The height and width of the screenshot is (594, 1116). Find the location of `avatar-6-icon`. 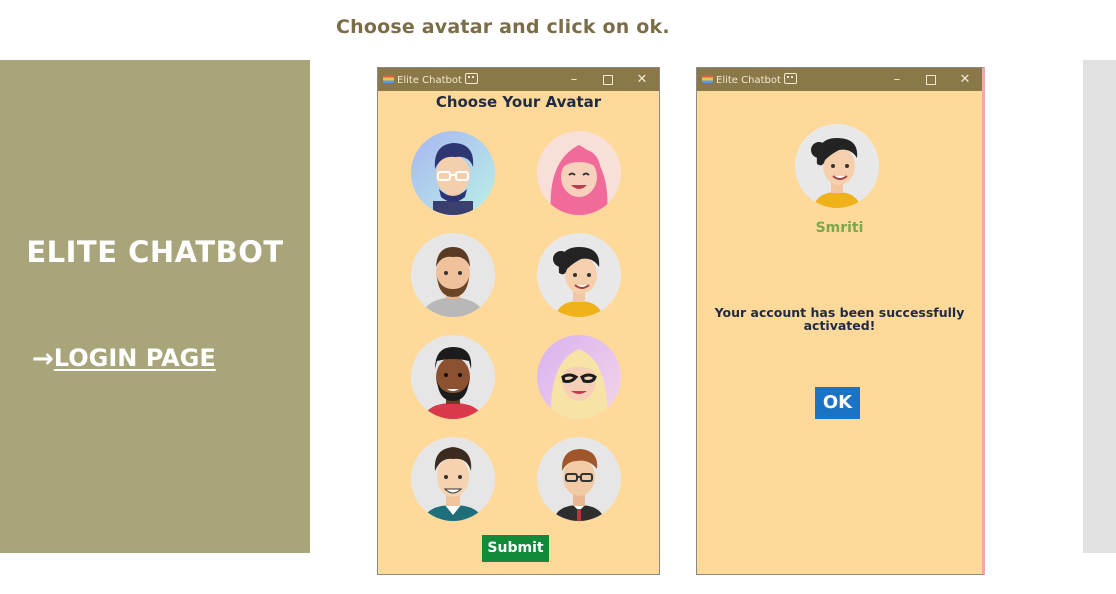

avatar-6-icon is located at coordinates (579, 377).